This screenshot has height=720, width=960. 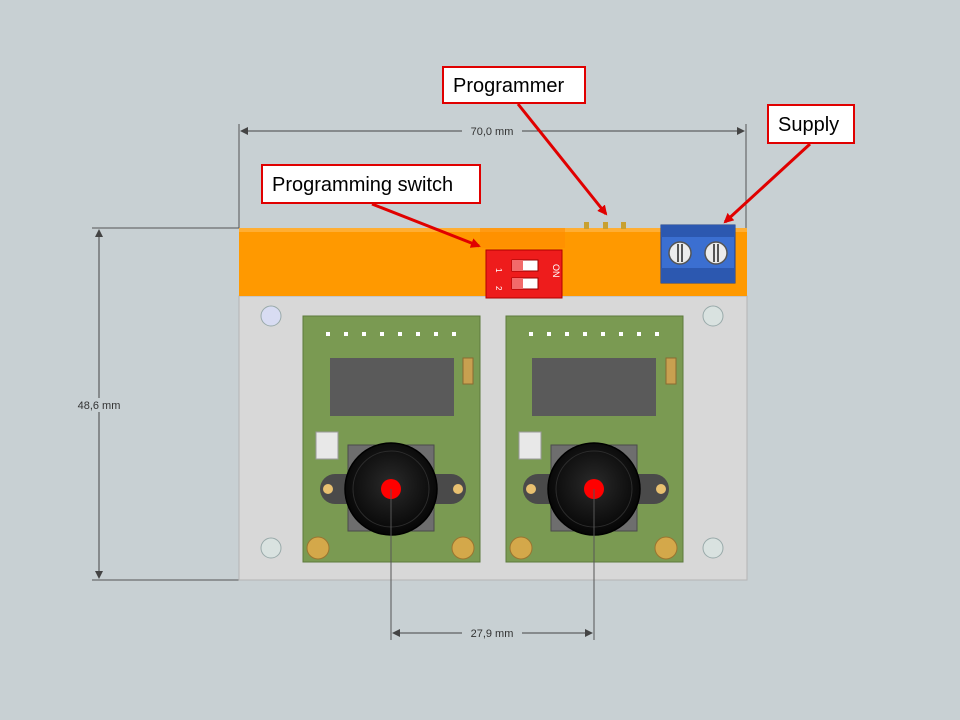 I want to click on dimension-pitch-label: 27,9 mm, so click(x=492, y=634).